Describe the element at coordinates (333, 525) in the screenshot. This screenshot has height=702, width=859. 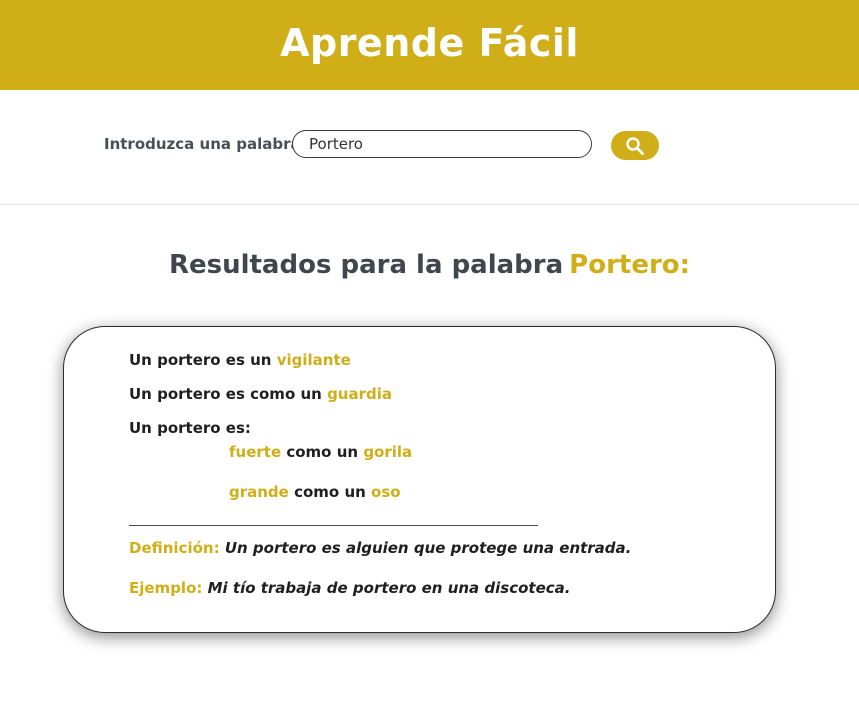
I see `divider` at that location.